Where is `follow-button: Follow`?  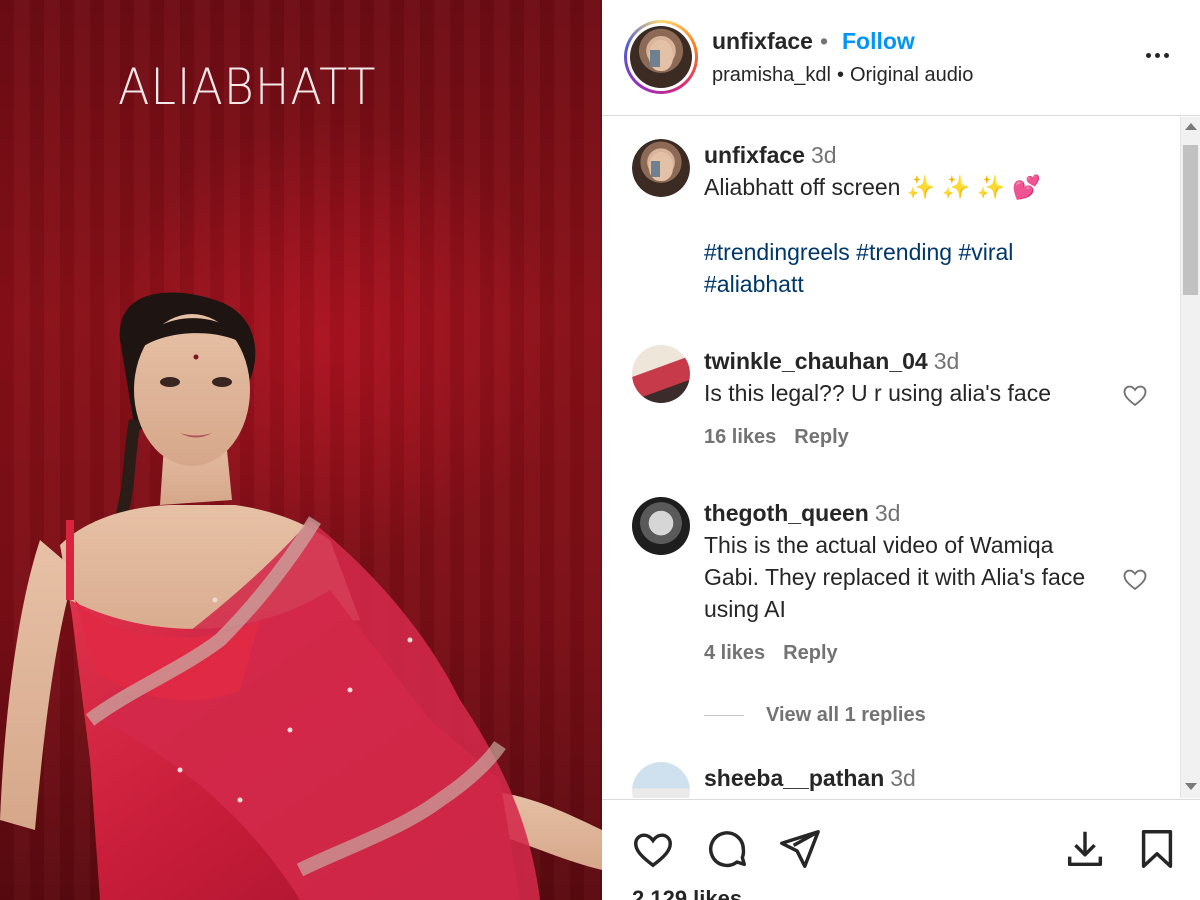
follow-button: Follow is located at coordinates (878, 41).